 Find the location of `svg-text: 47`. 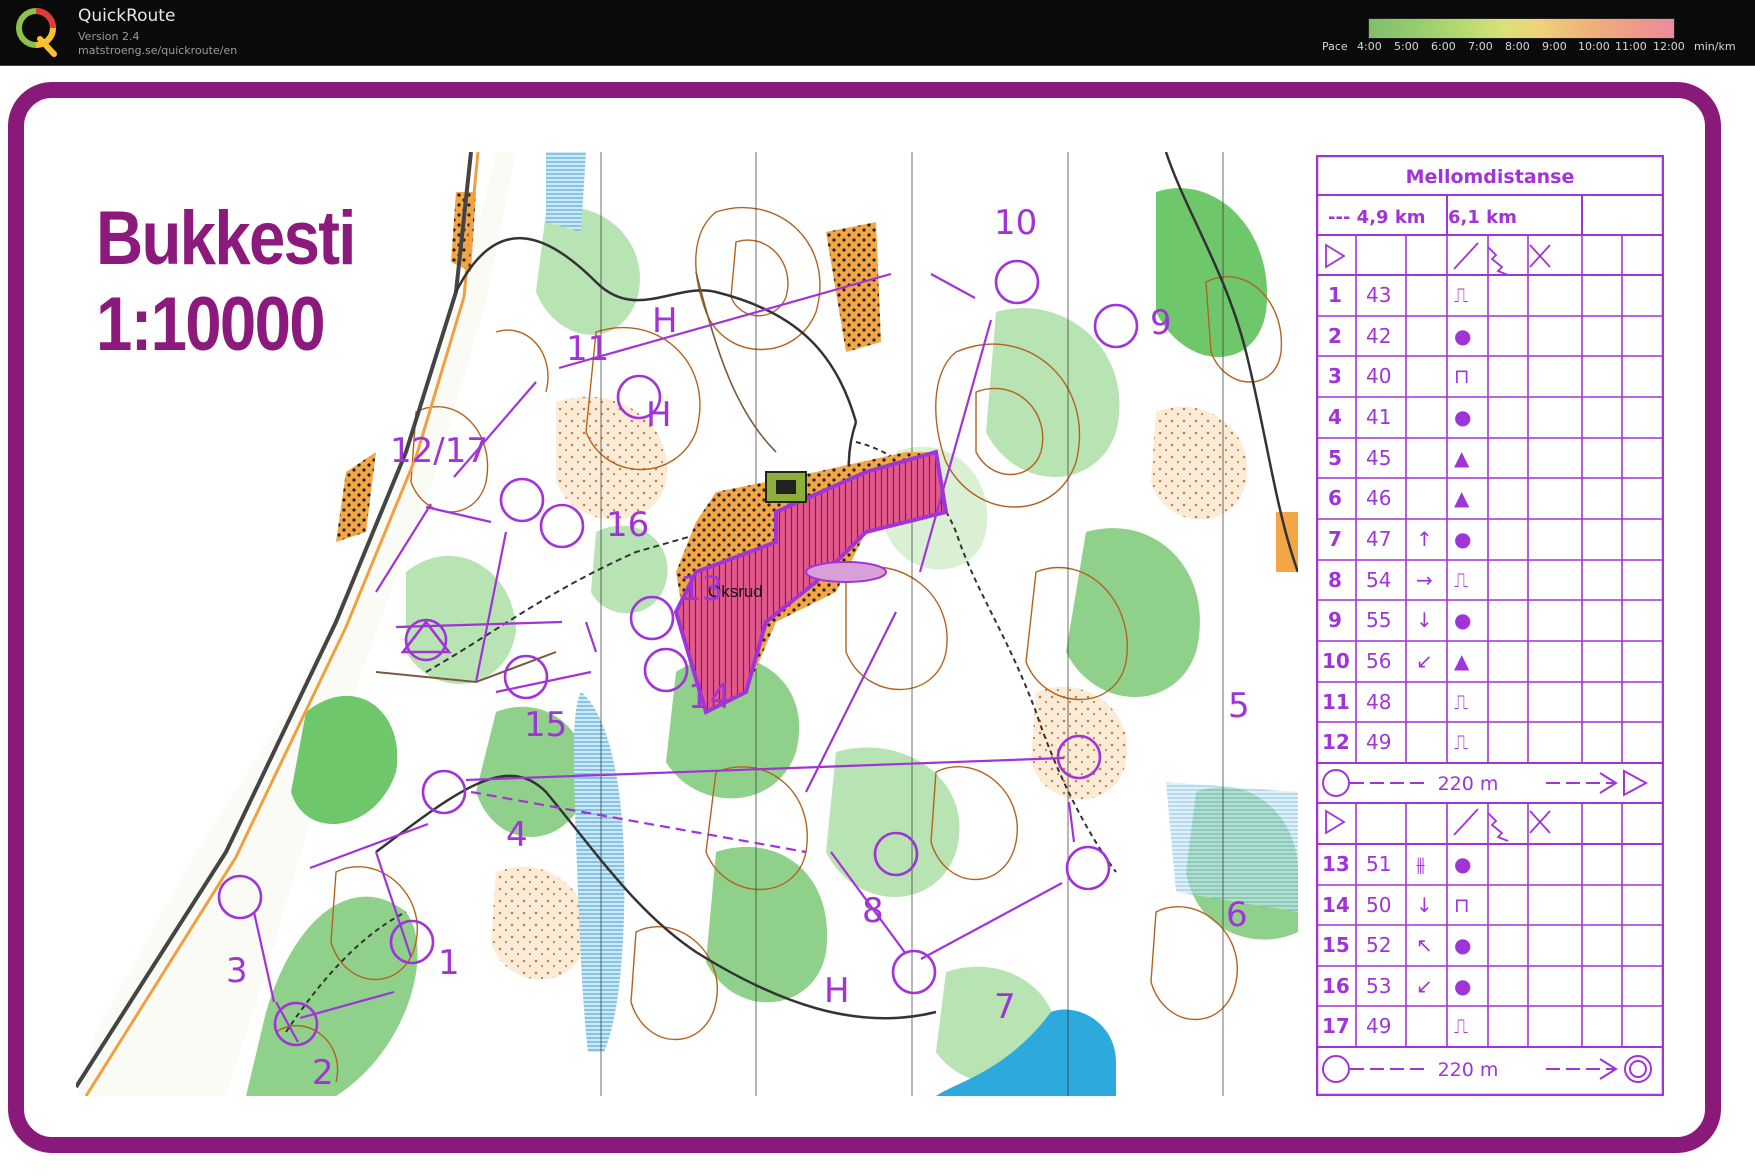

svg-text: 47 is located at coordinates (1378, 539).